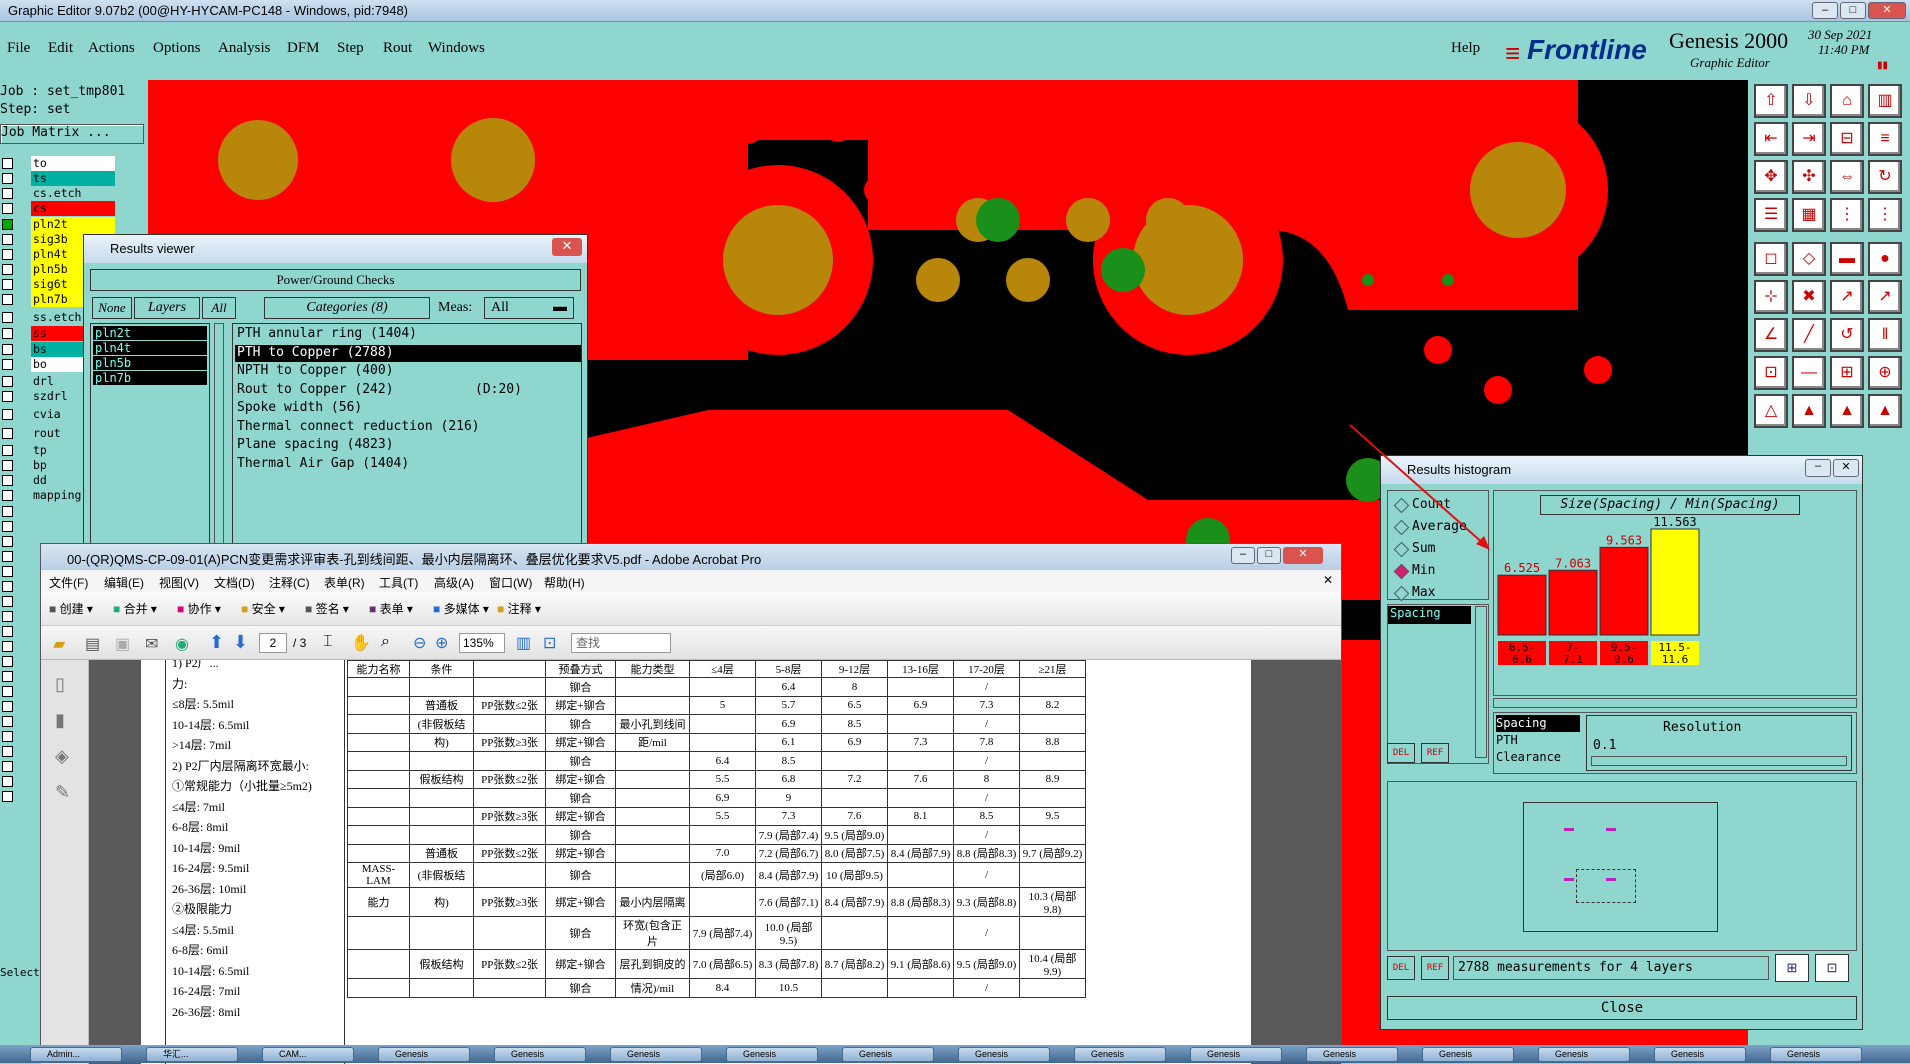 This screenshot has width=1910, height=1064. I want to click on result-layer-item: pln4t, so click(150, 348).